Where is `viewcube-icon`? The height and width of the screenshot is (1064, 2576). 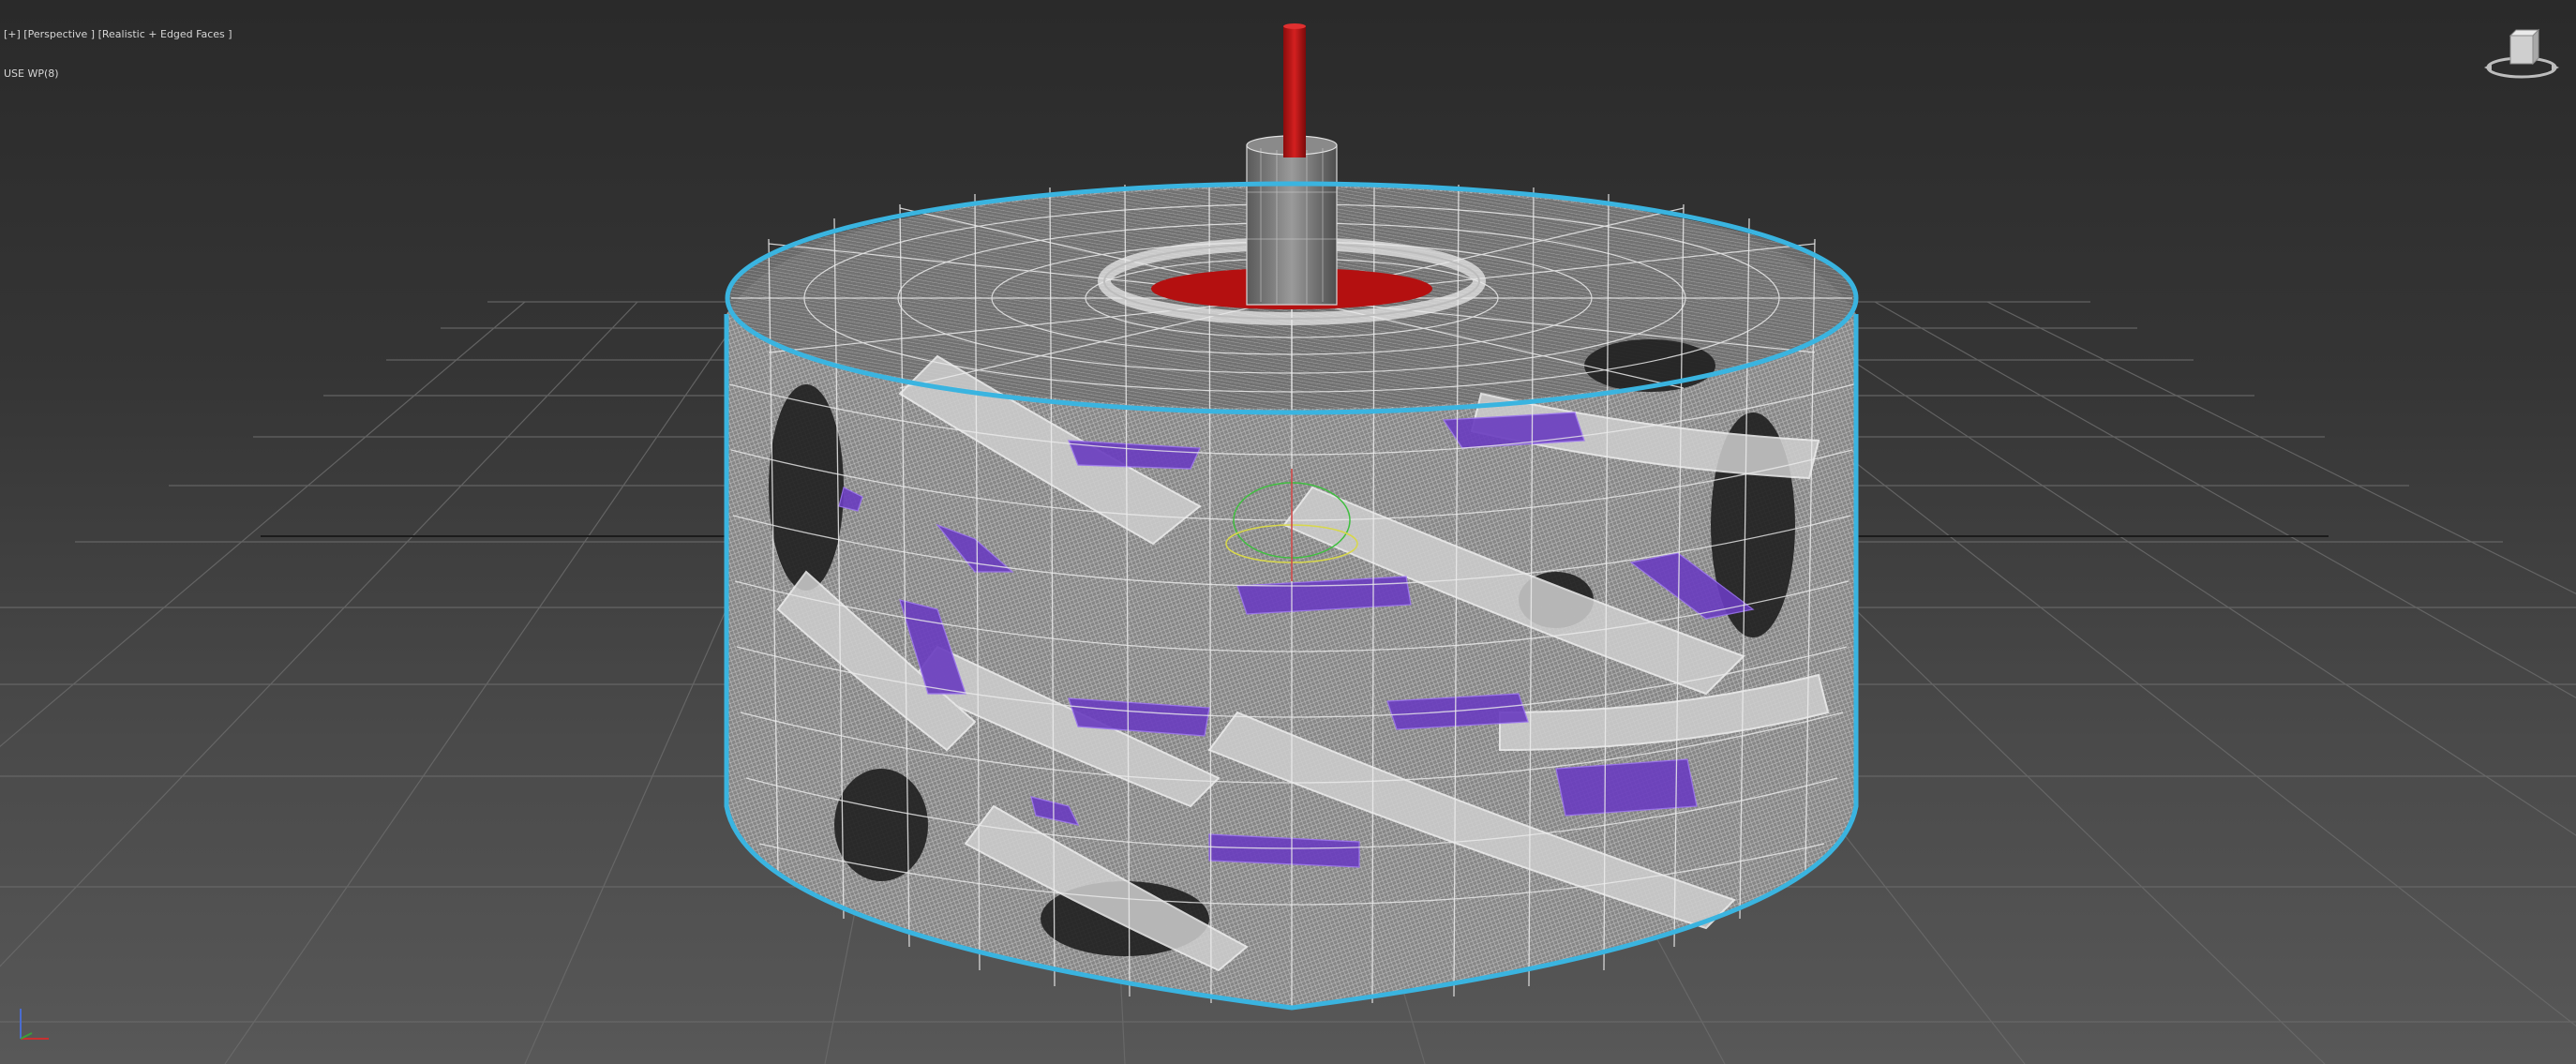
viewcube-icon is located at coordinates (2522, 56).